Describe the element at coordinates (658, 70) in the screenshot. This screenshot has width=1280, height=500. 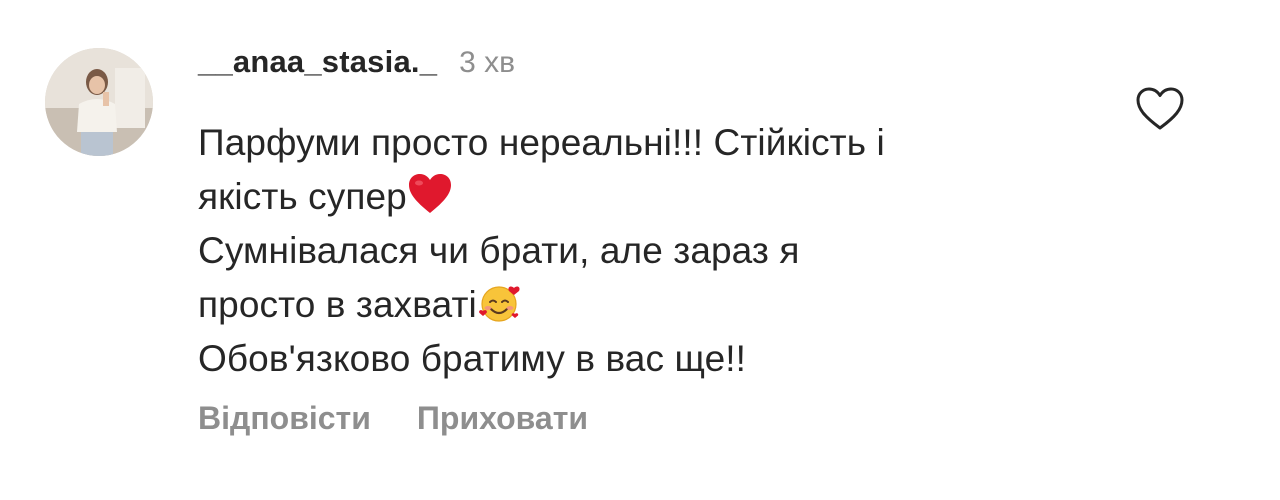
I see `comment-meta: __anaa_stasia._ 3 хв` at that location.